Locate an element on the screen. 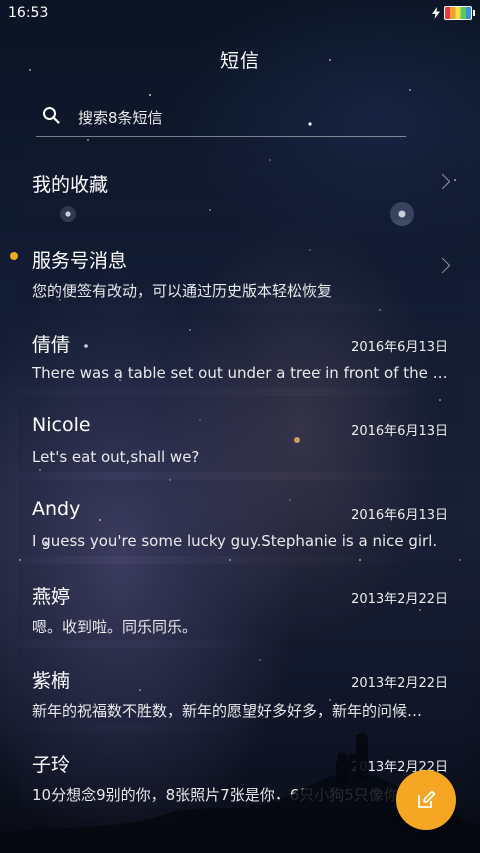 Image resolution: width=480 pixels, height=853 pixels. status-bar: 16:53 is located at coordinates (240, 14).